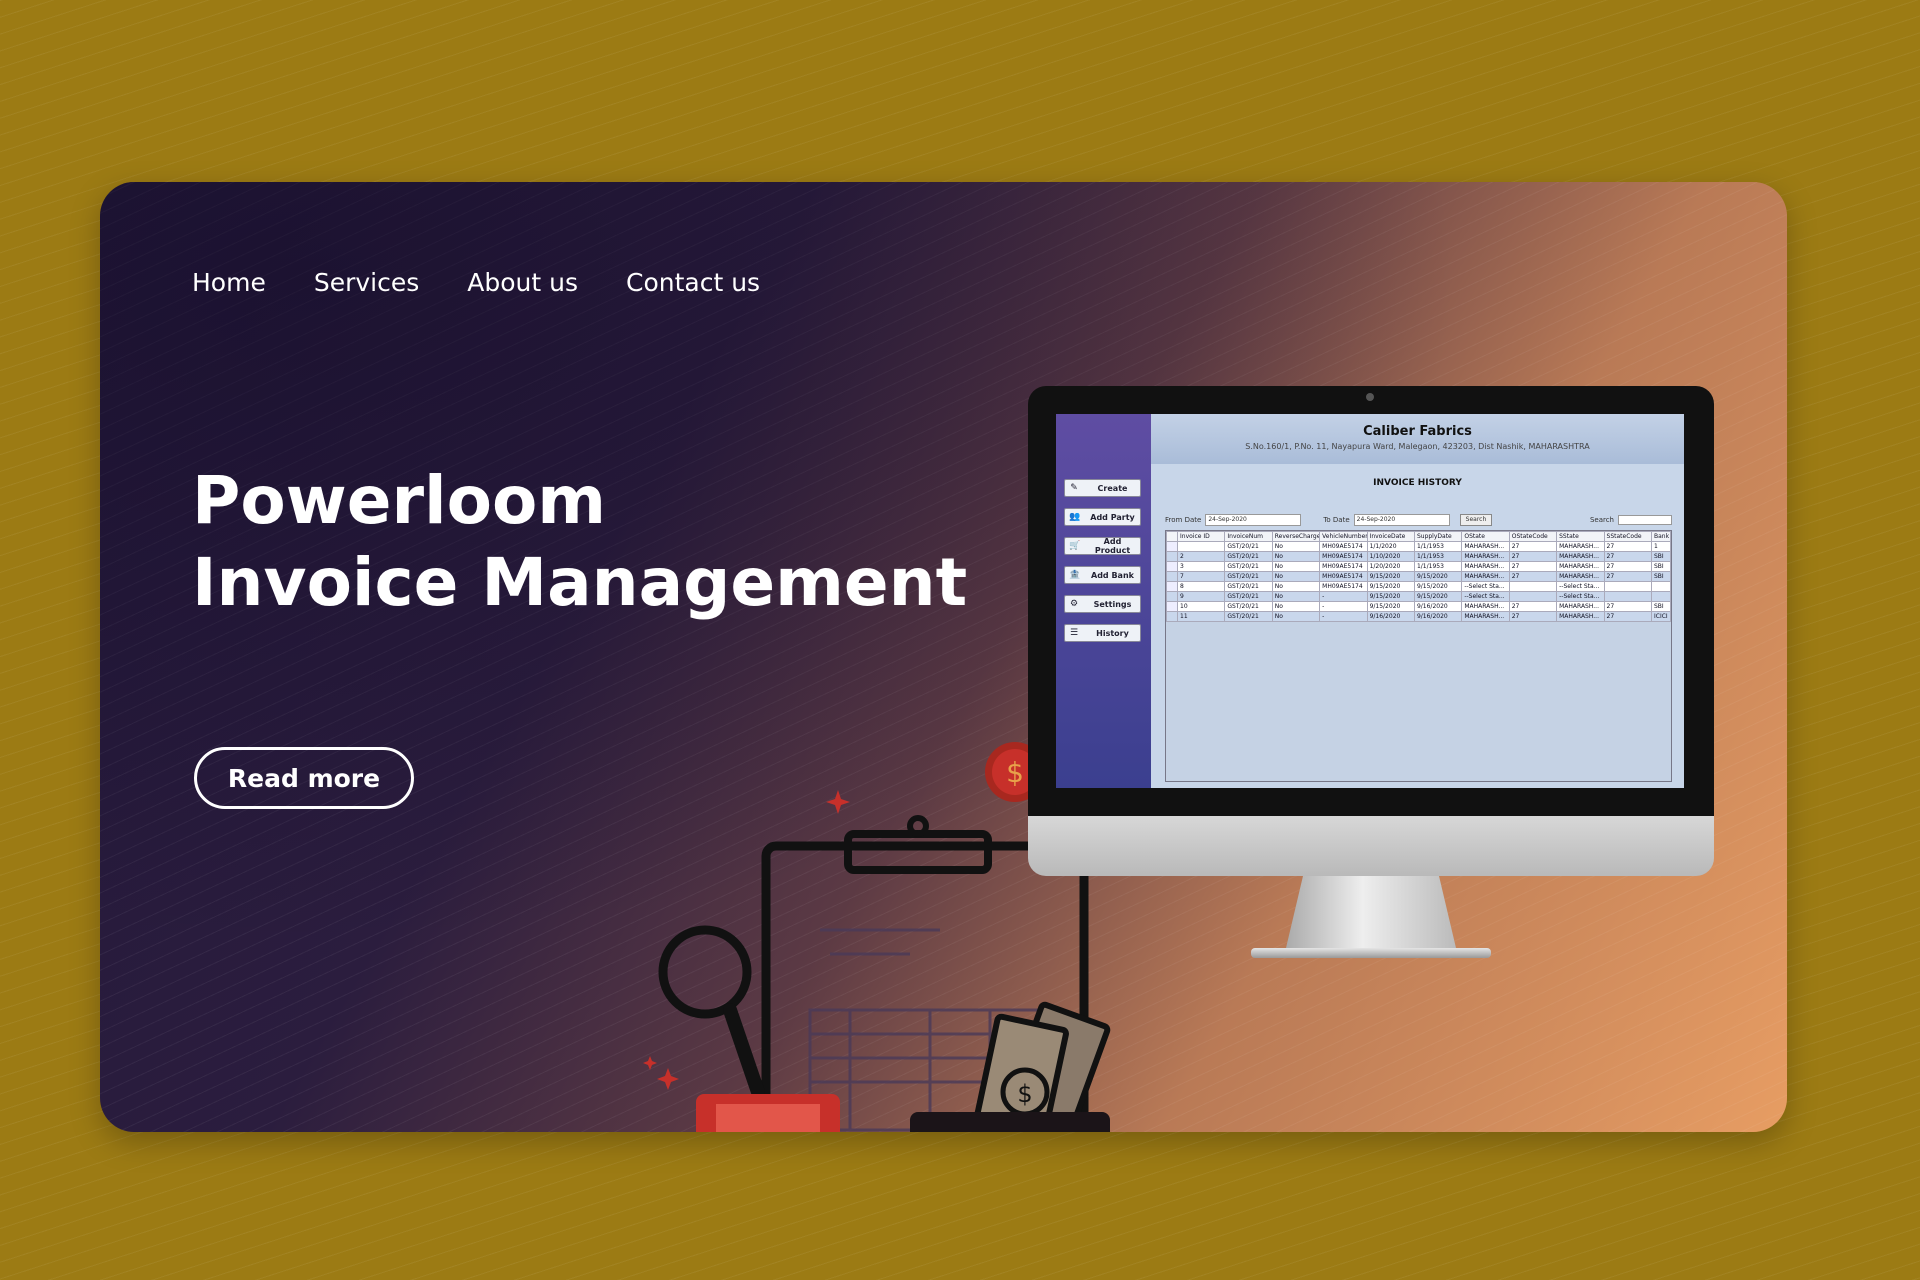 The image size is (1920, 1280). What do you see at coordinates (1201, 586) in the screenshot?
I see `table-cell: 8` at bounding box center [1201, 586].